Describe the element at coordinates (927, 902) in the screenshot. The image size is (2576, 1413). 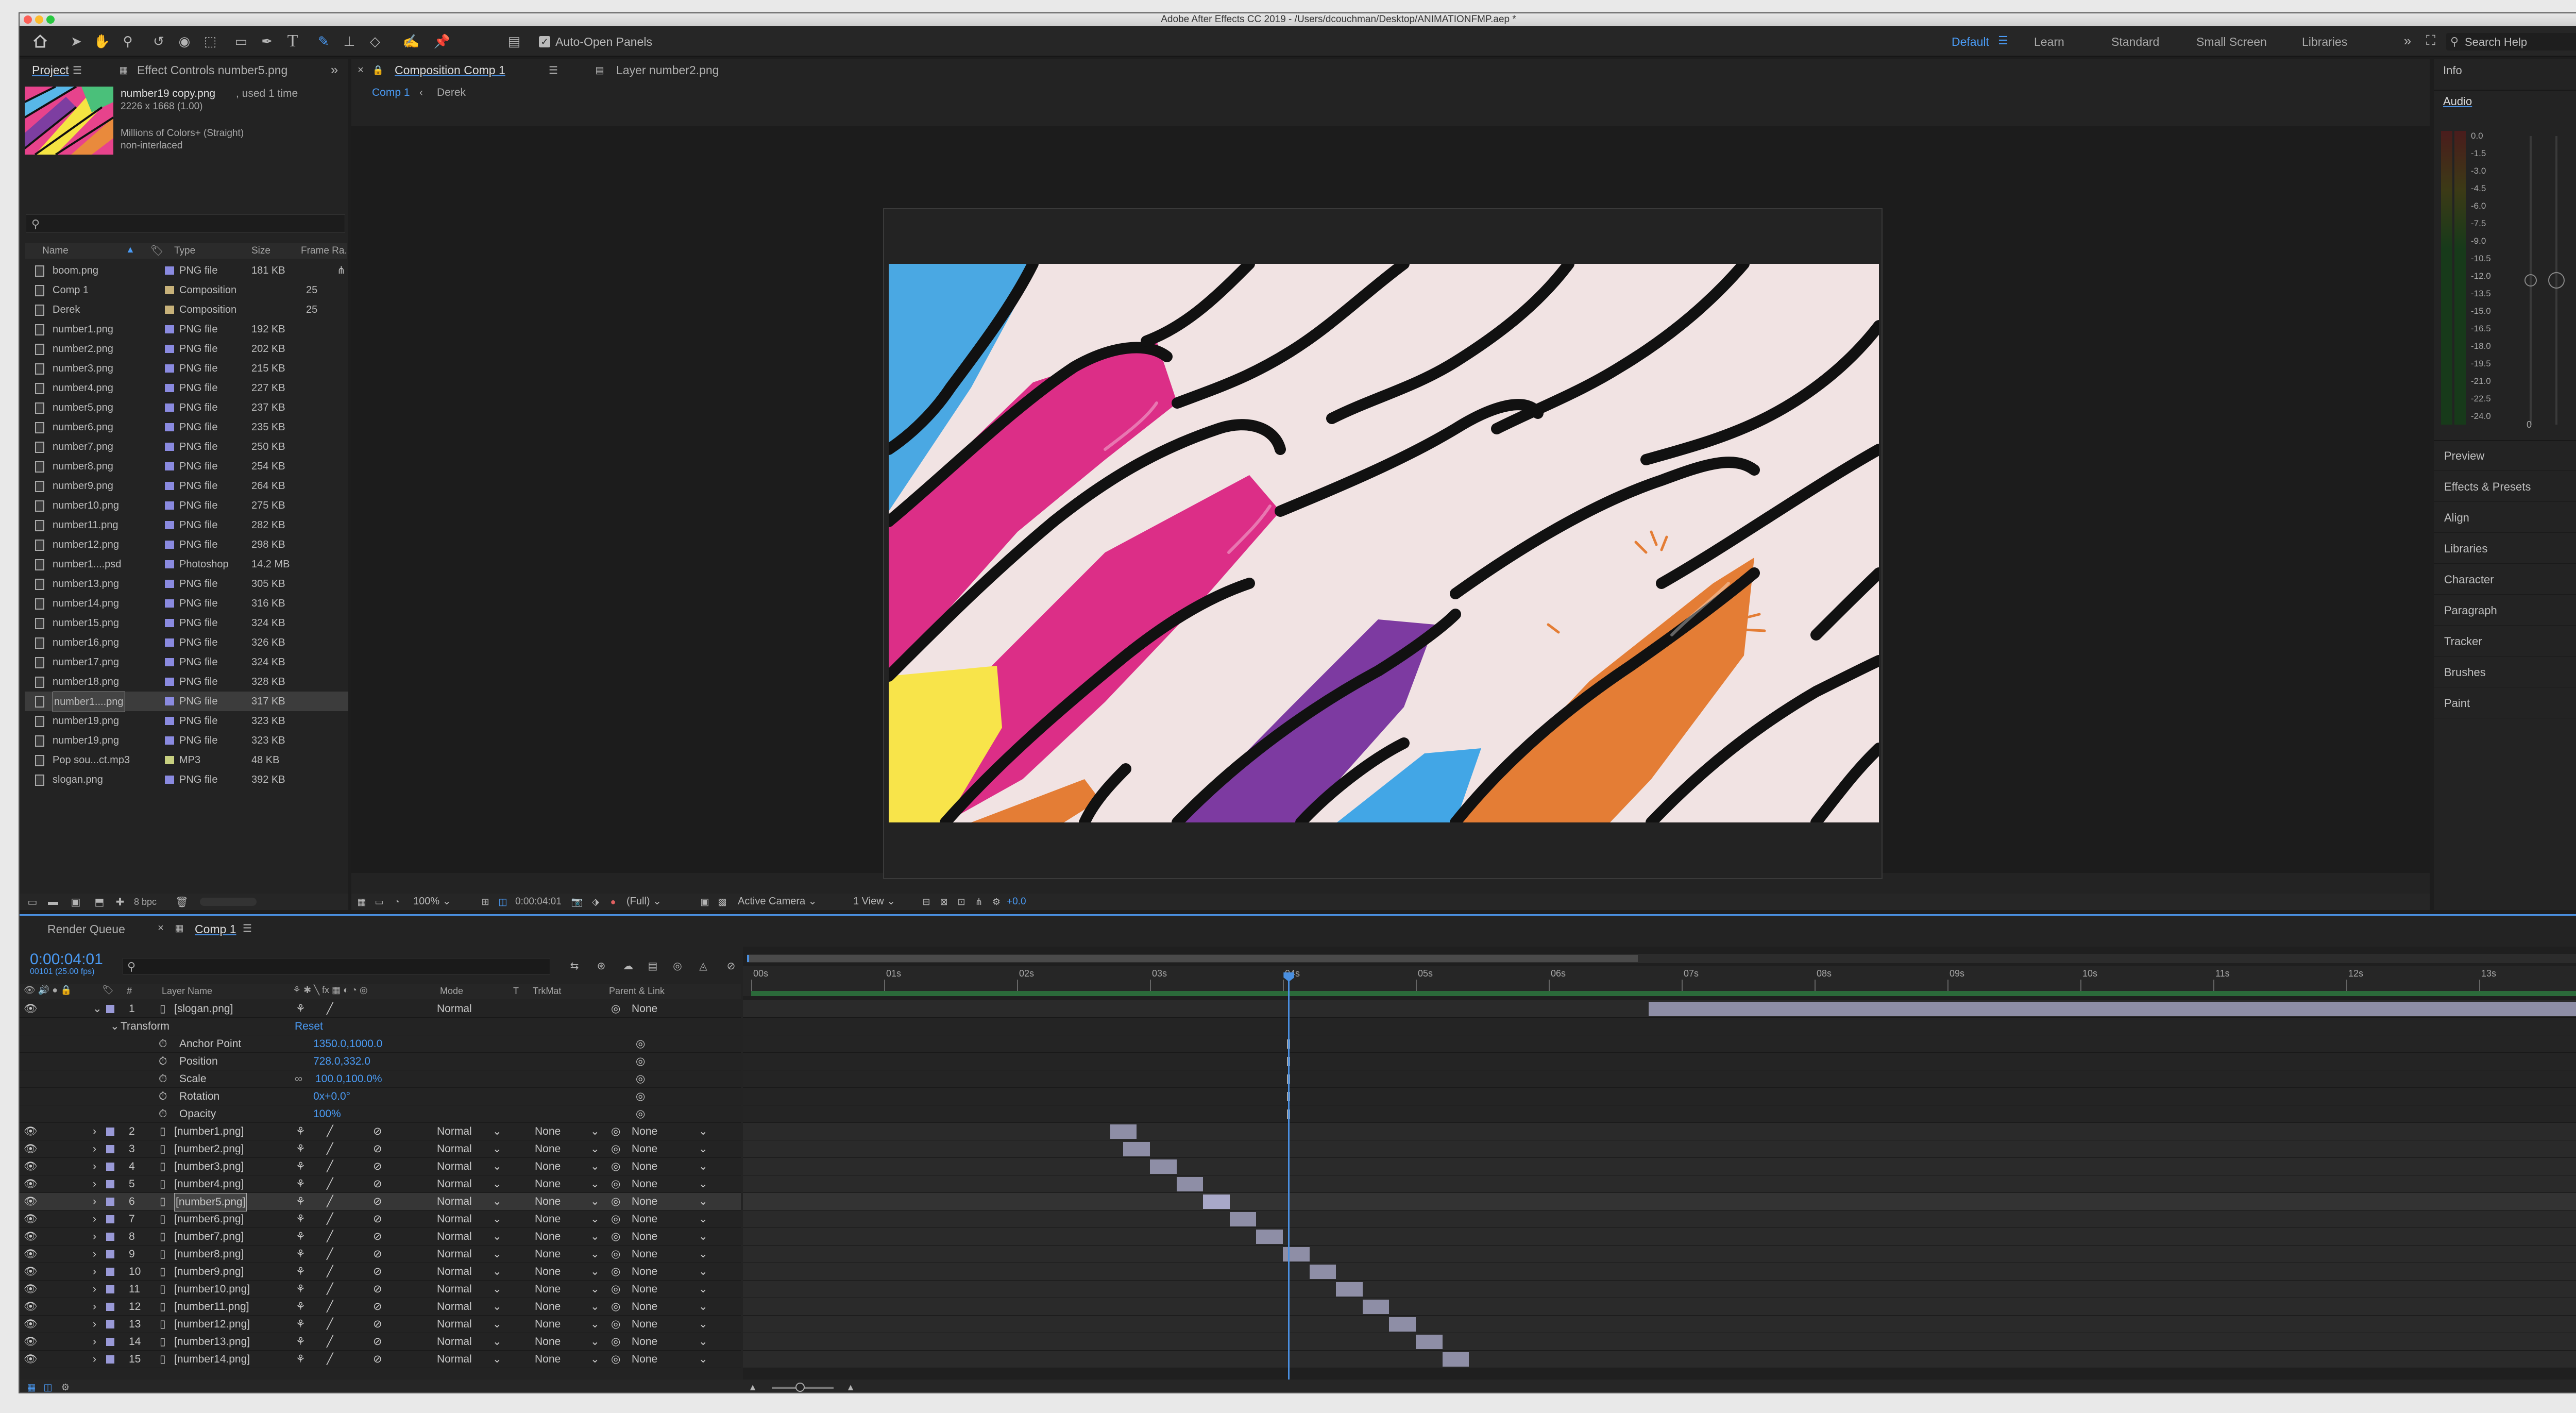
I see `toggle-pixel-aspect-icon: ⊟` at that location.